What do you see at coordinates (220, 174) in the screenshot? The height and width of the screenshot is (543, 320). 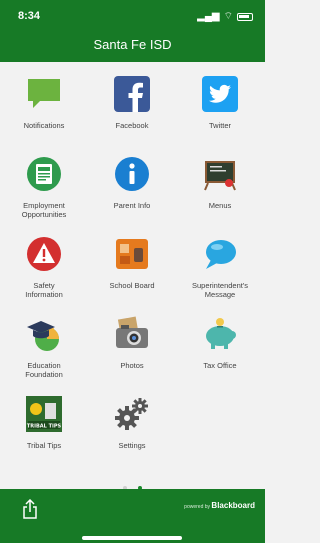 I see `chalkboard-icon` at bounding box center [220, 174].